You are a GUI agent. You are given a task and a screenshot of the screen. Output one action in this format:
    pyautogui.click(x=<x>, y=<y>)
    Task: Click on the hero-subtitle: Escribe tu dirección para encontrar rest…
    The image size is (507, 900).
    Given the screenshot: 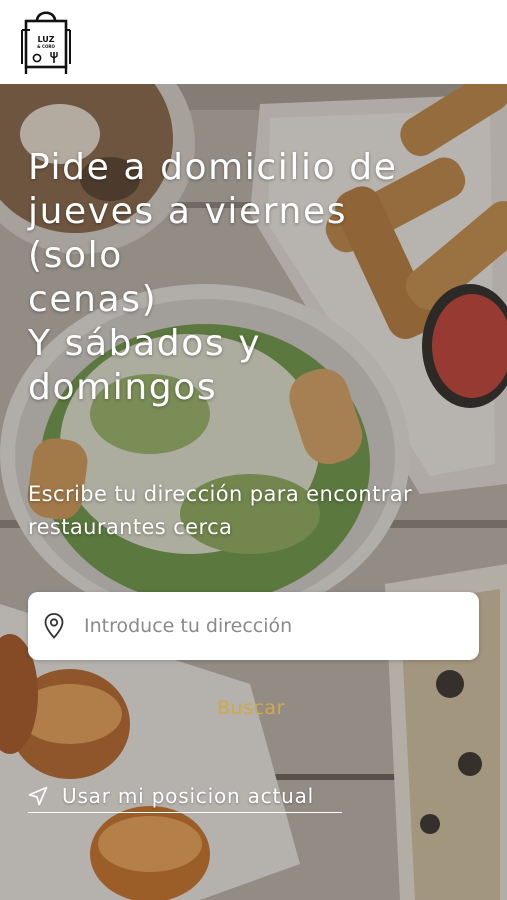 What is the action you would take?
    pyautogui.click(x=220, y=510)
    